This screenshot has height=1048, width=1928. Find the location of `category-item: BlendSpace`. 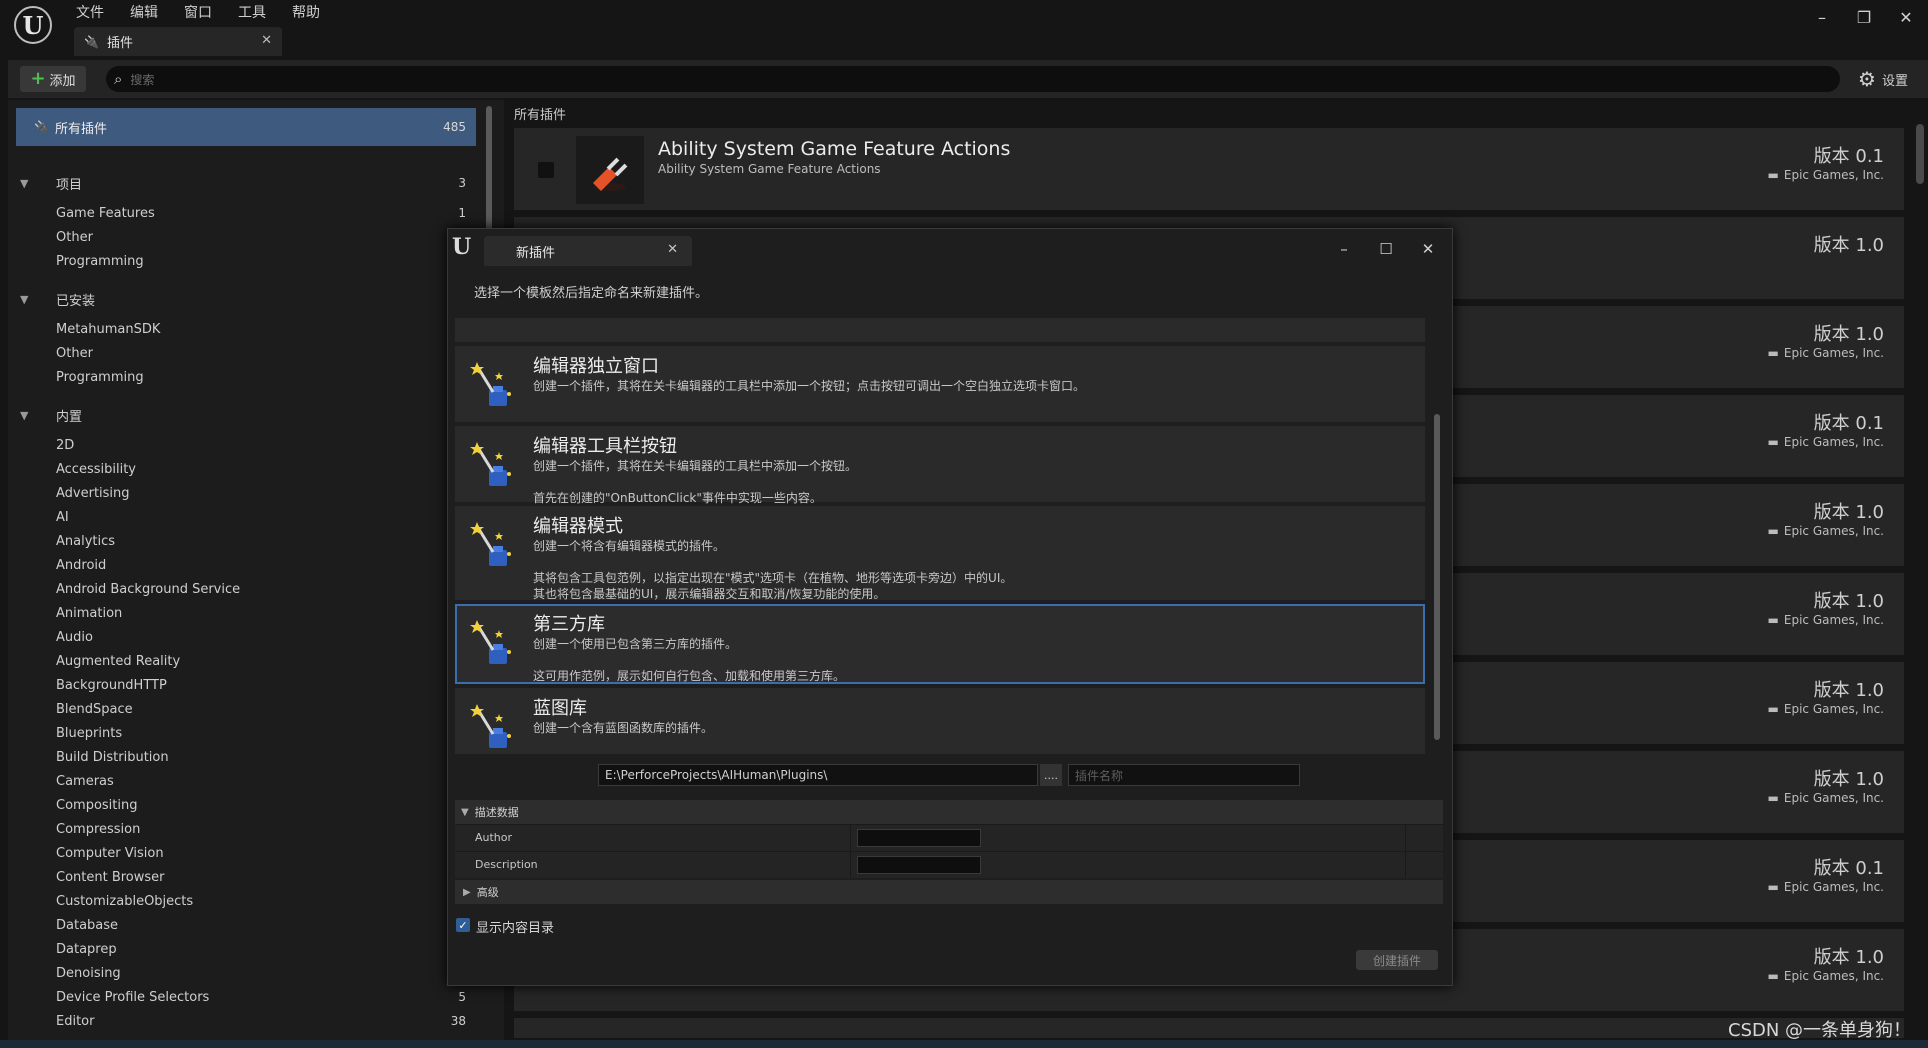

category-item: BlendSpace is located at coordinates (246, 709).